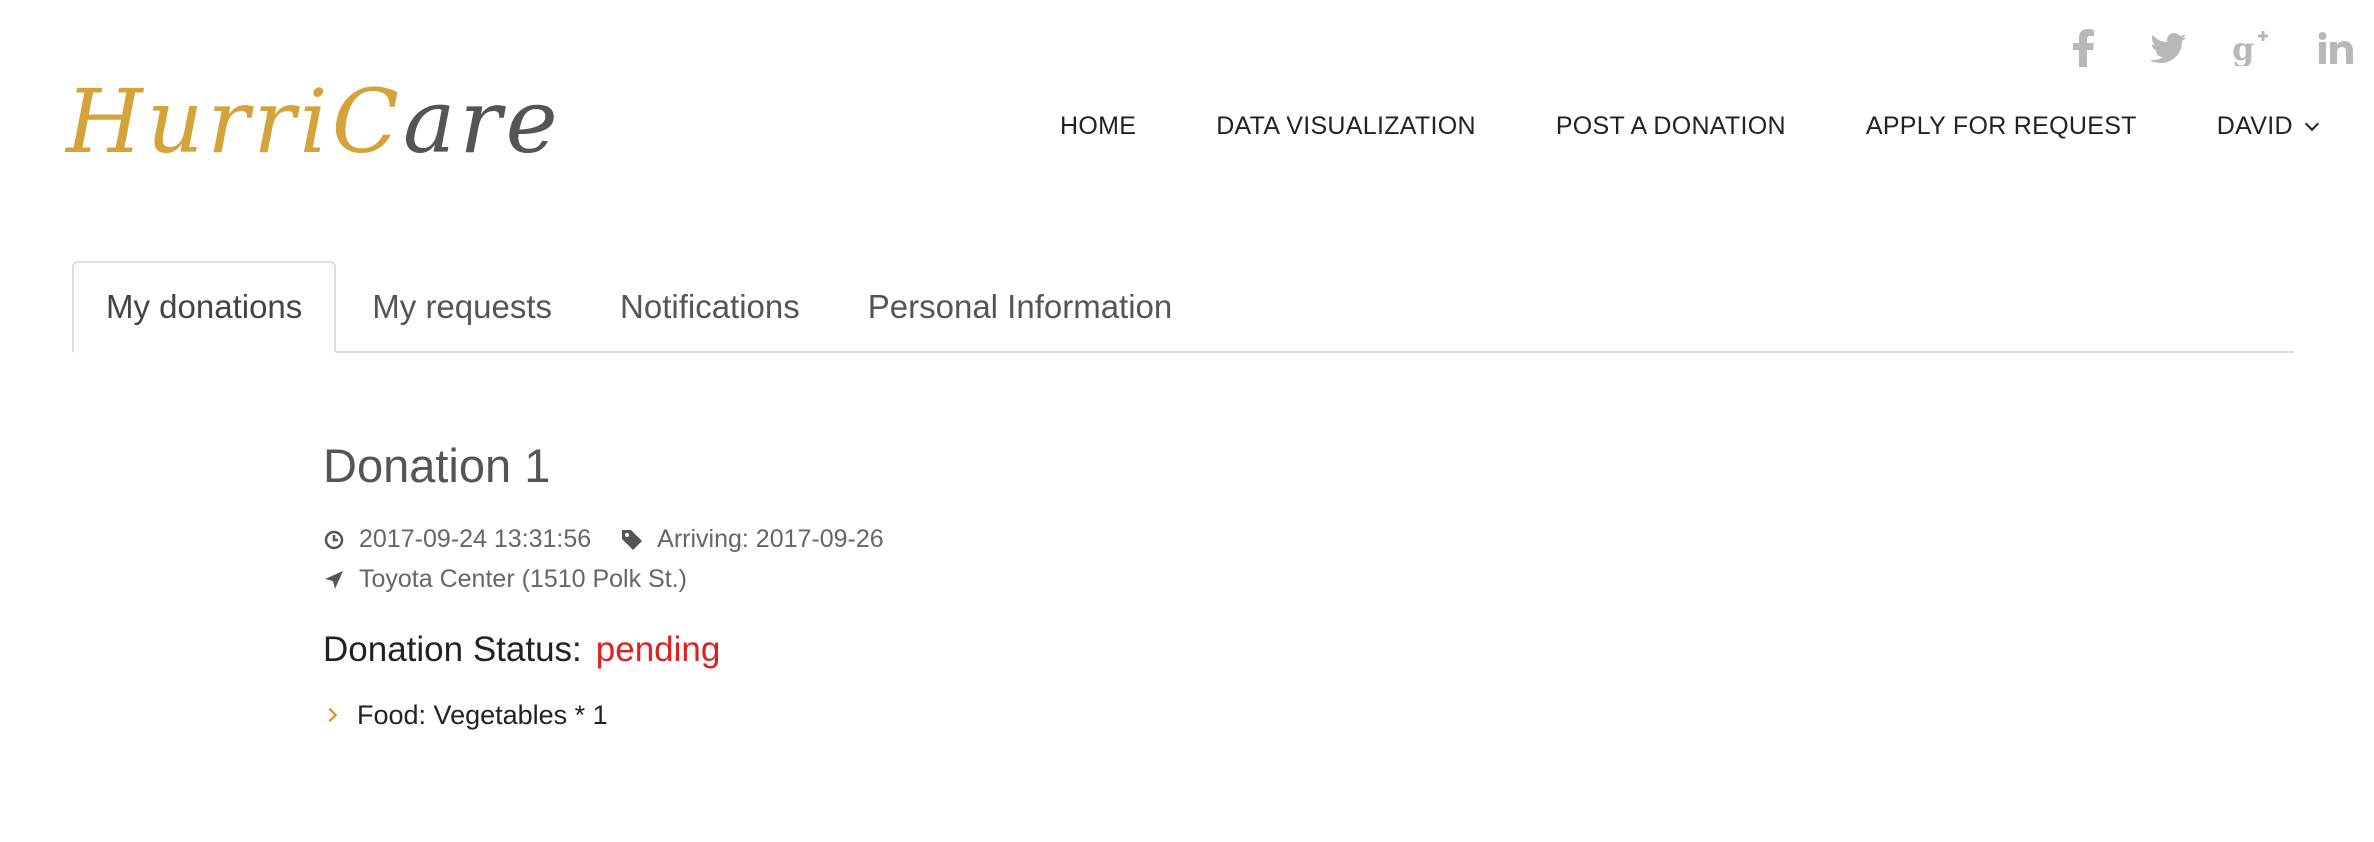 Image resolution: width=2374 pixels, height=842 pixels. Describe the element at coordinates (2254, 126) in the screenshot. I see `user-name: DAVID` at that location.